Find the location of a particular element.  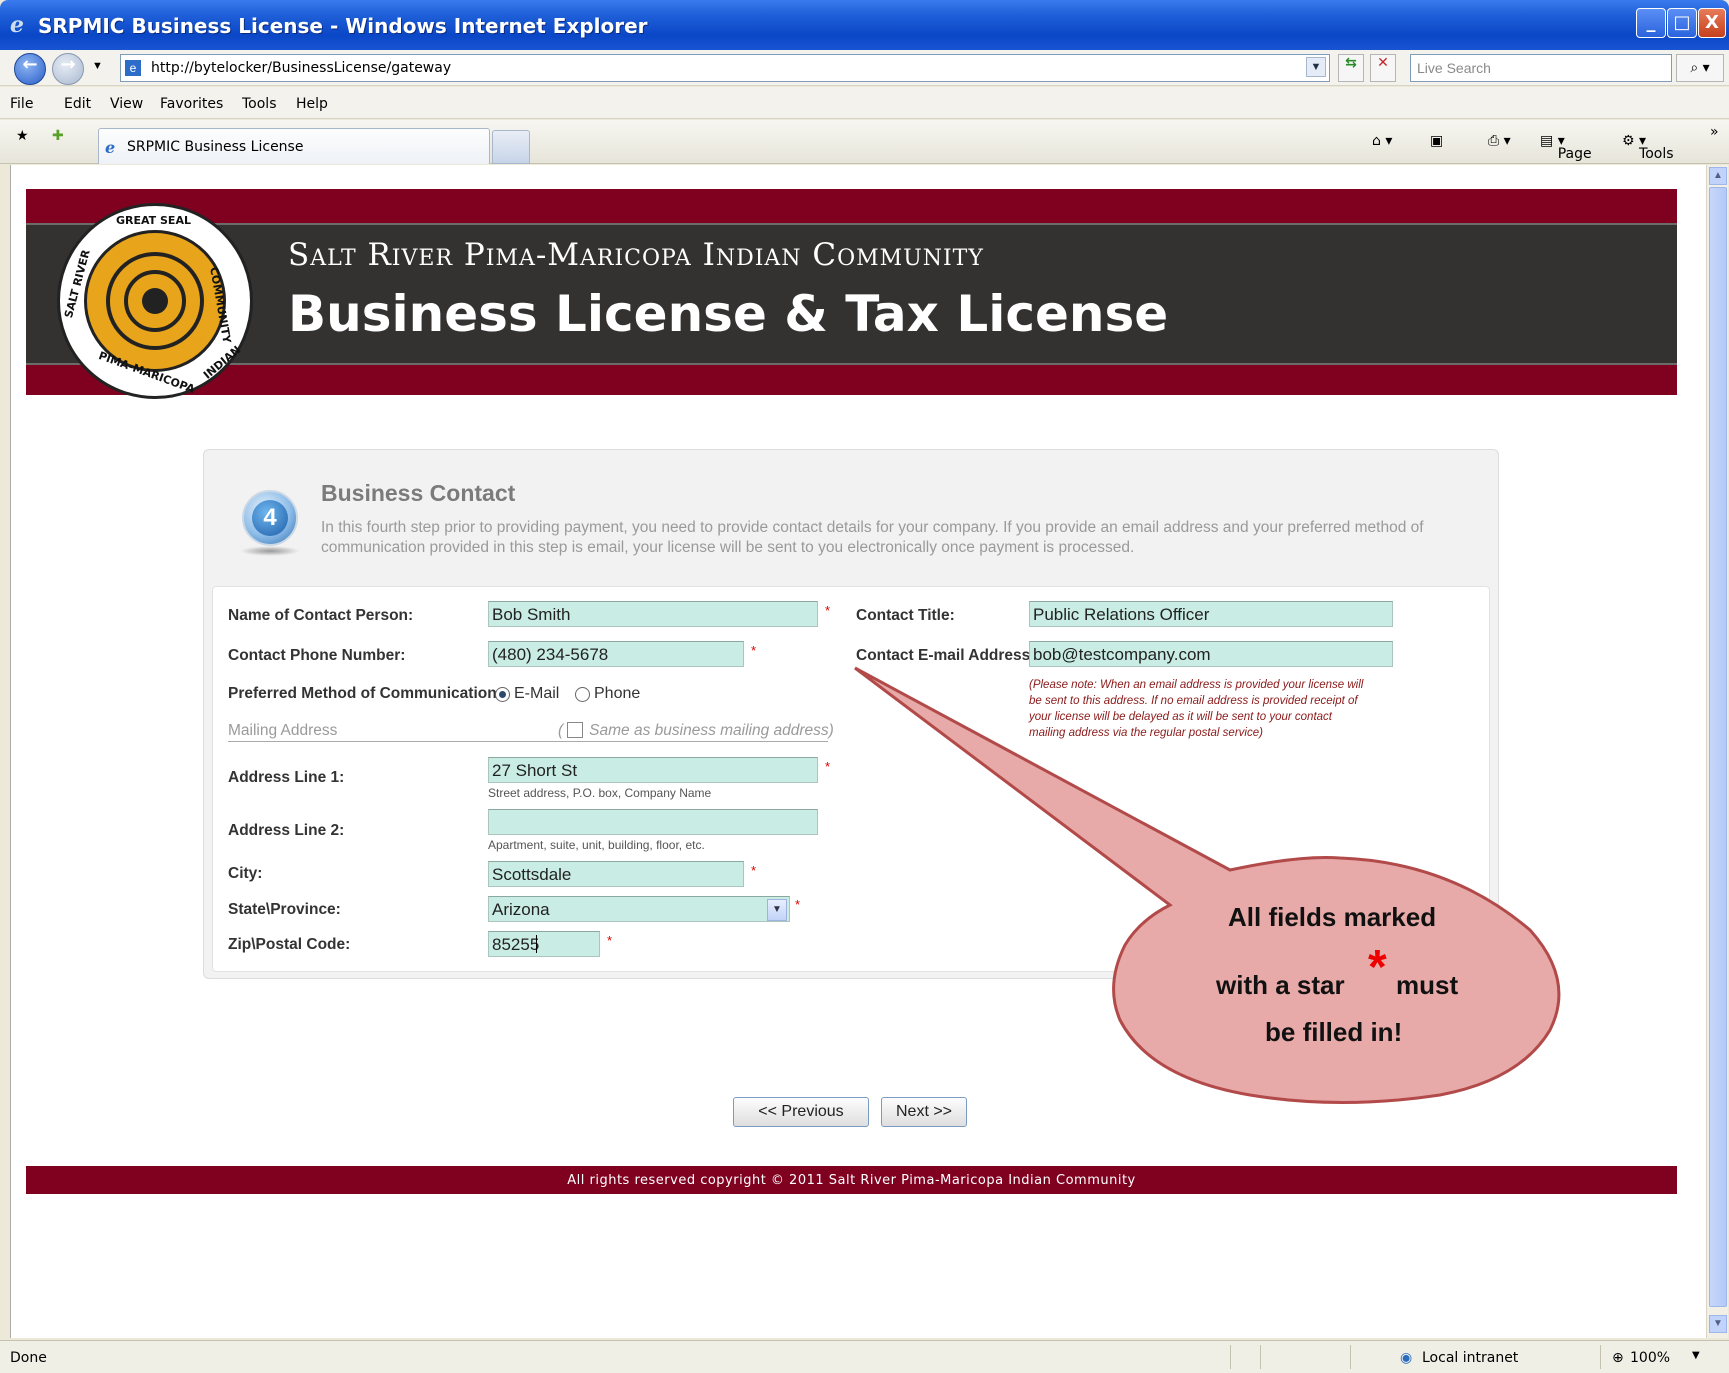

callout-bubble is located at coordinates (1207, 885).